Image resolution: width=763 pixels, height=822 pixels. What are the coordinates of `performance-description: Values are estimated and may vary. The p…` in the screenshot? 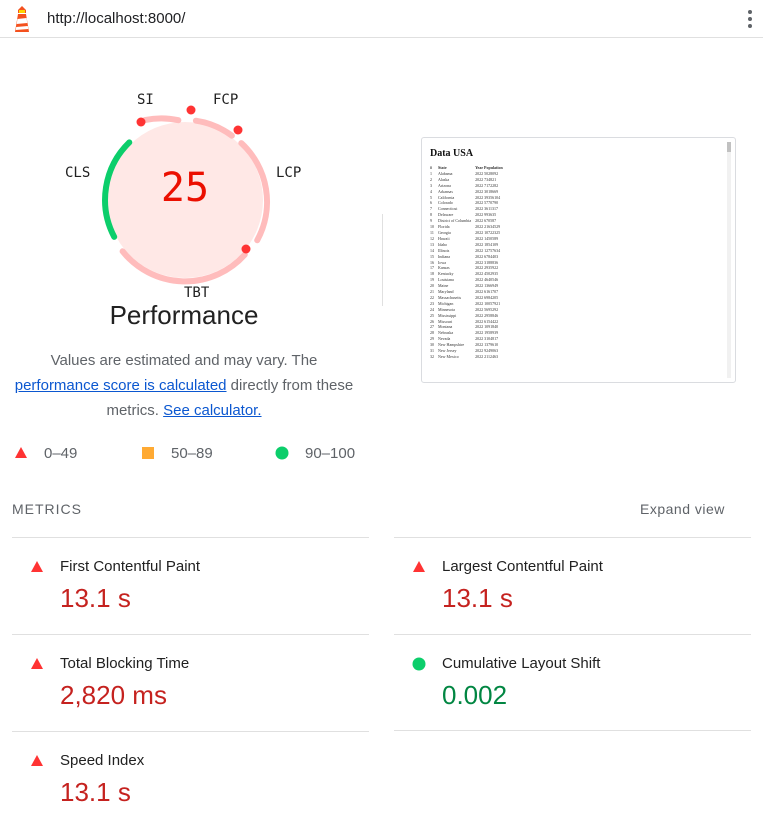 It's located at (184, 385).